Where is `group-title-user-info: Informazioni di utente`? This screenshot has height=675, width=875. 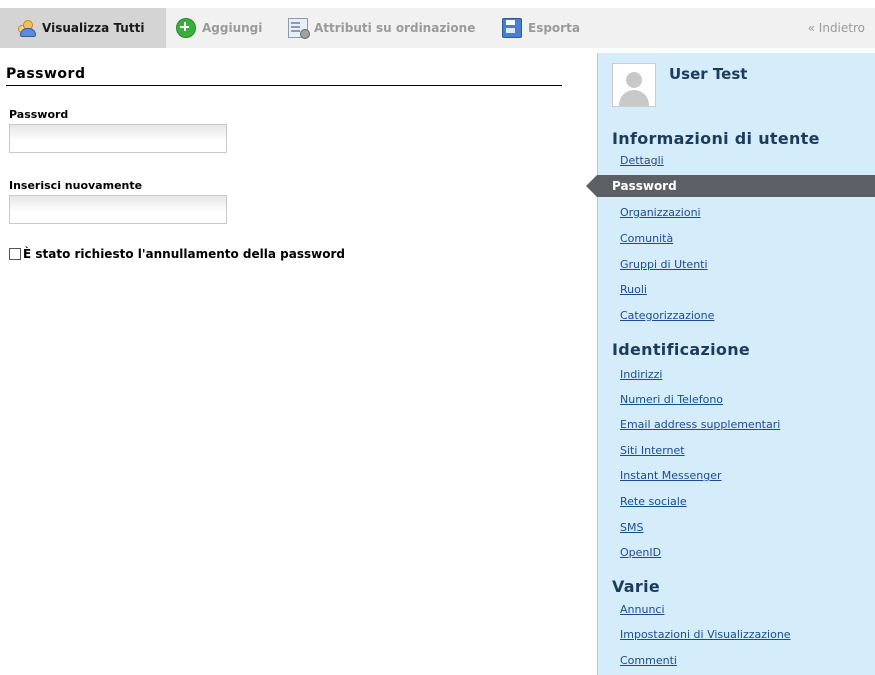 group-title-user-info: Informazioni di utente is located at coordinates (716, 138).